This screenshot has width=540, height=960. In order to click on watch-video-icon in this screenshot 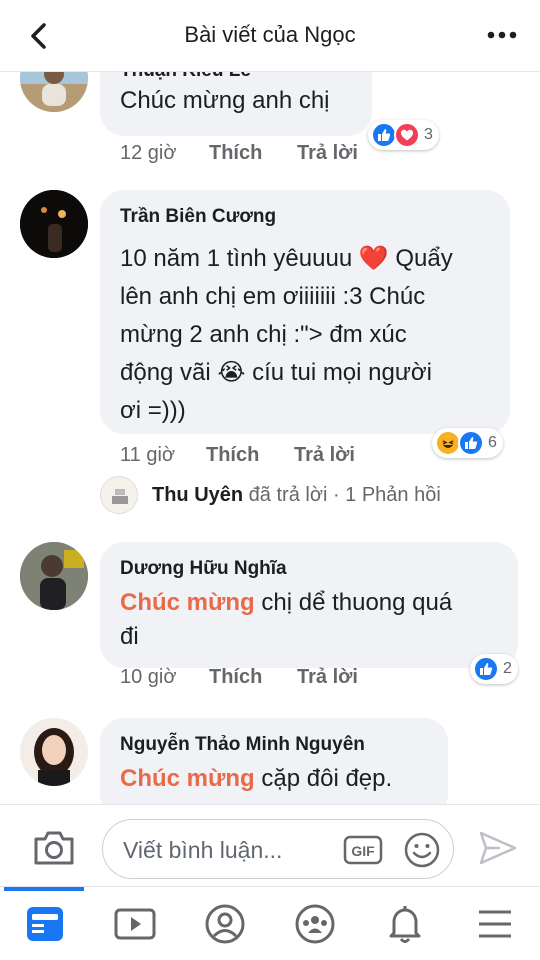, I will do `click(135, 924)`.